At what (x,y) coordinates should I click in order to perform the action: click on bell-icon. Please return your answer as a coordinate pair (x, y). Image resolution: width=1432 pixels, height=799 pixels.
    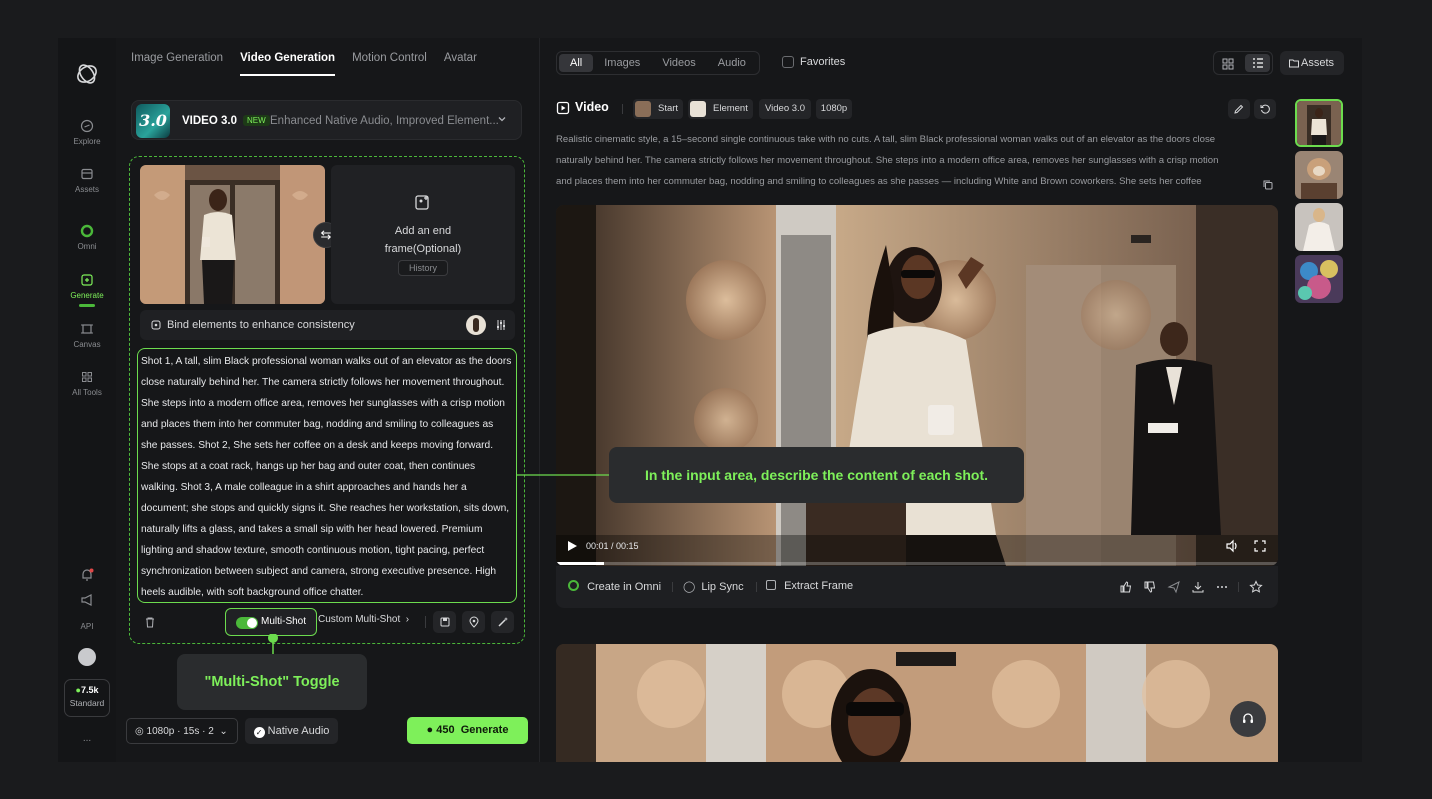
    Looking at the image, I should click on (87, 575).